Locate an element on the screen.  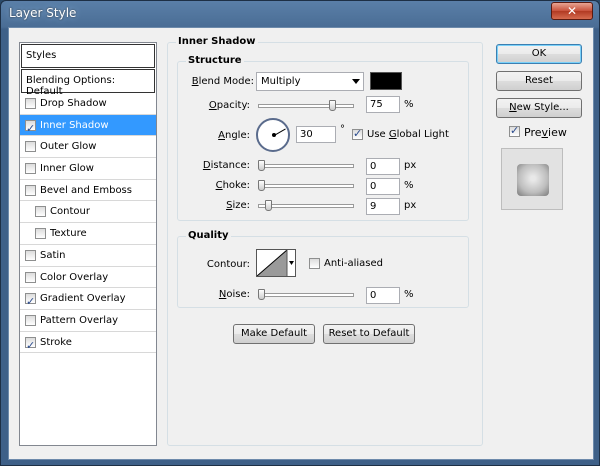
style-item-color-overlay: Color Overlay is located at coordinates (88, 278).